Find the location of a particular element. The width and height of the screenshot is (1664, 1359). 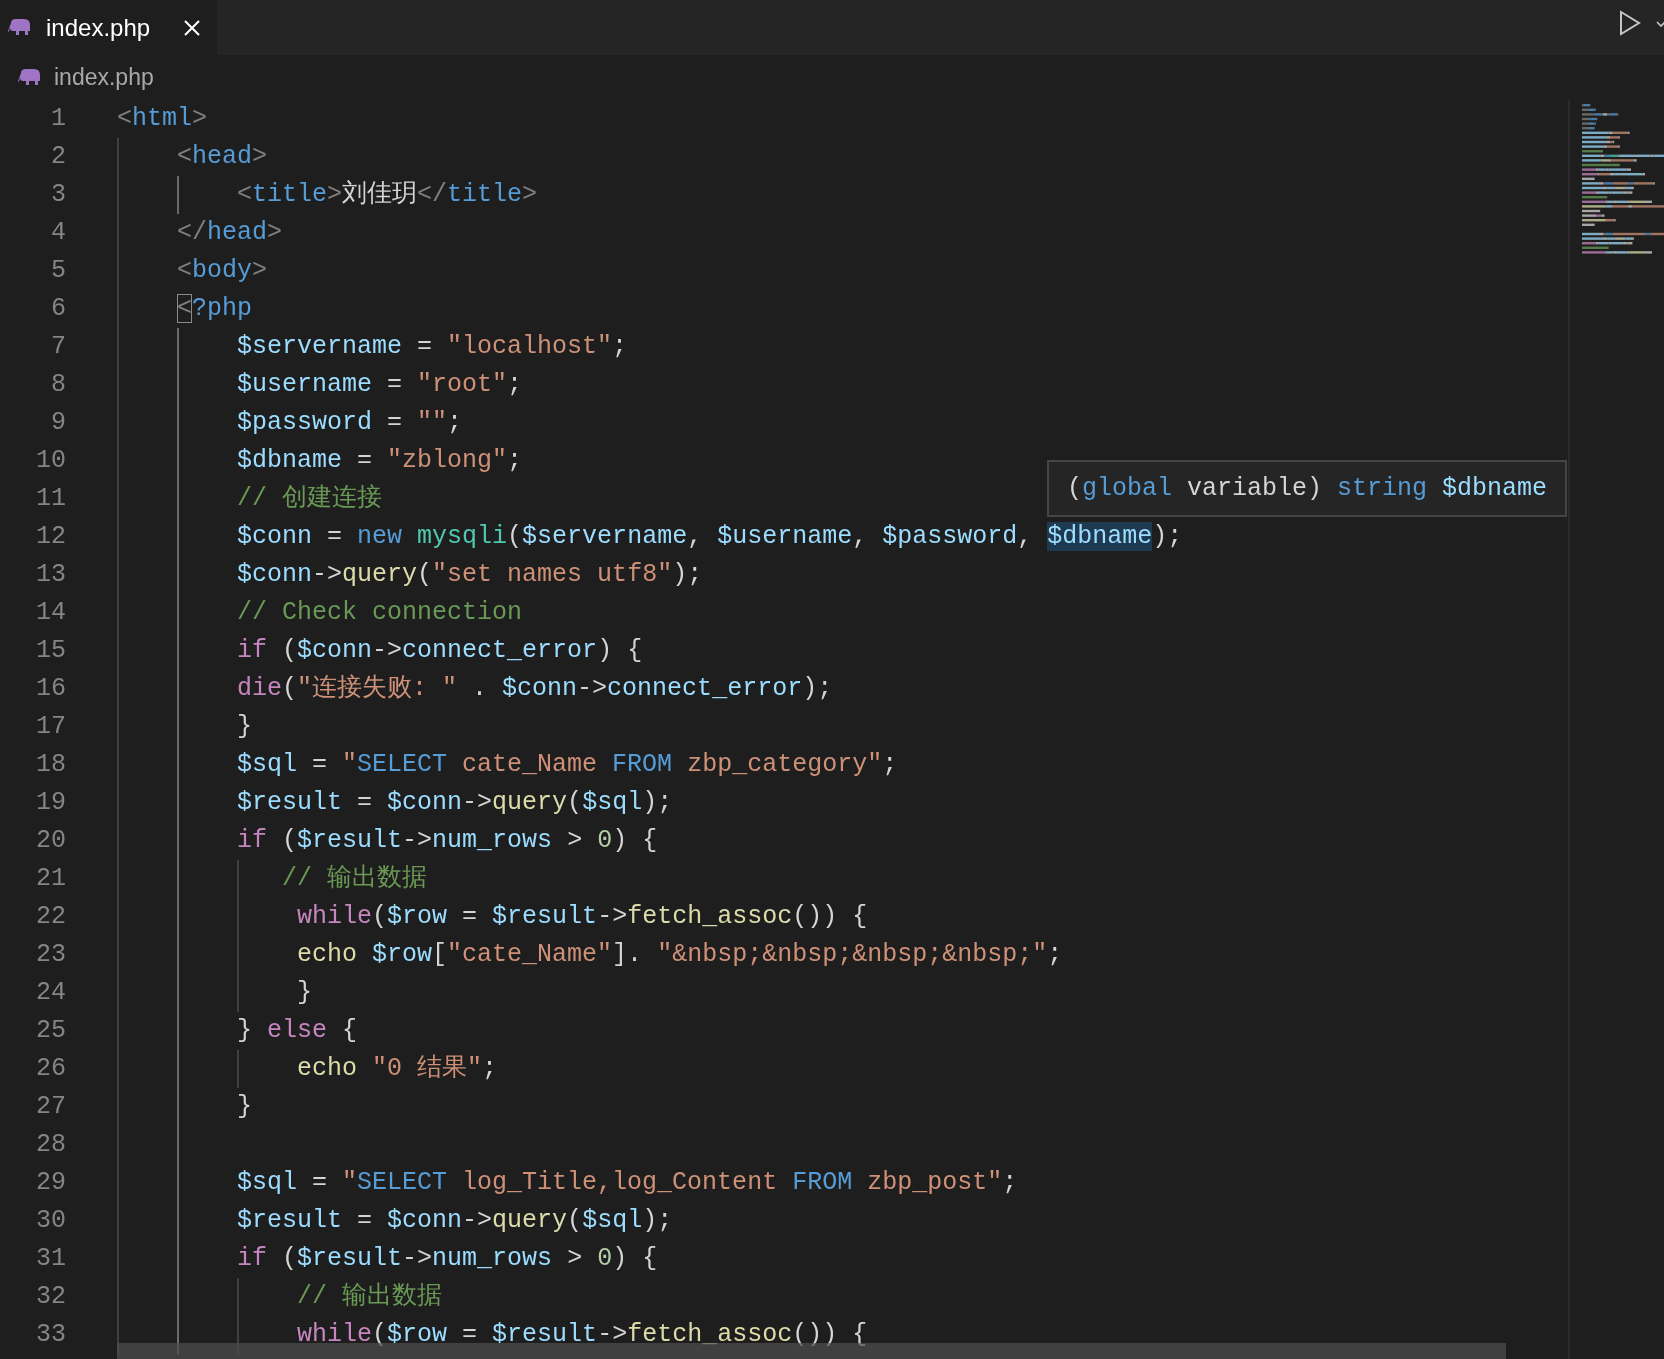

code-line: $password = ""; is located at coordinates (349, 423).